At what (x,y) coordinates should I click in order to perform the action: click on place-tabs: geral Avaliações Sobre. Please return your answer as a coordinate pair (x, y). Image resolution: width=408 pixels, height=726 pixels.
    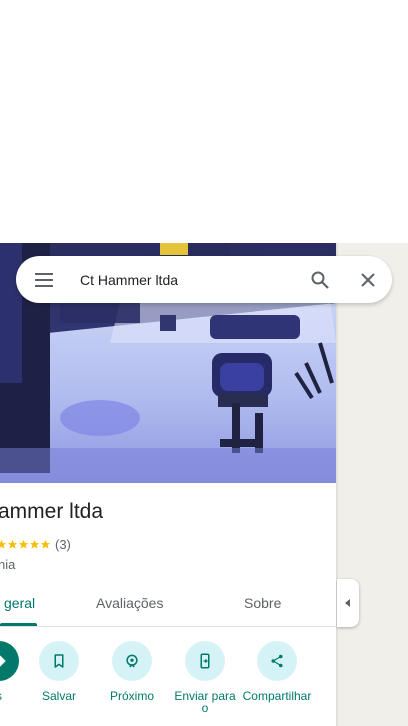
    Looking at the image, I should click on (168, 605).